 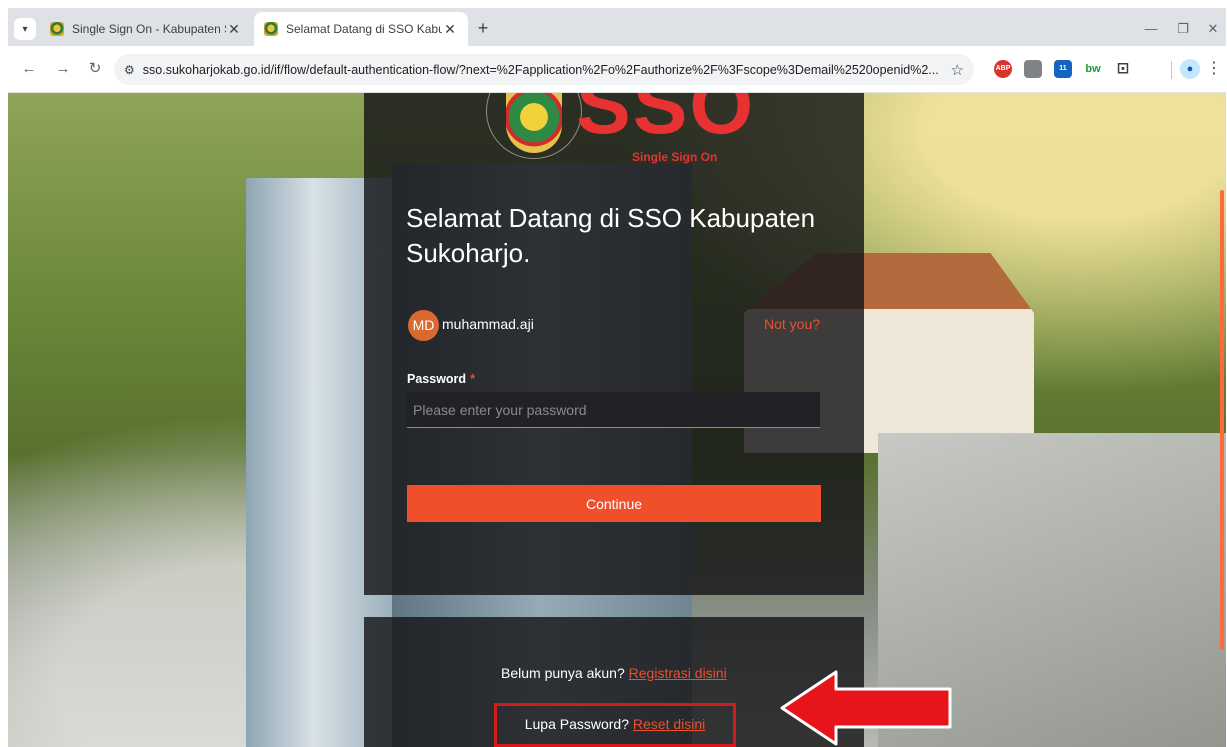 What do you see at coordinates (1190, 69) in the screenshot?
I see `profile-avatar-icon: ●` at bounding box center [1190, 69].